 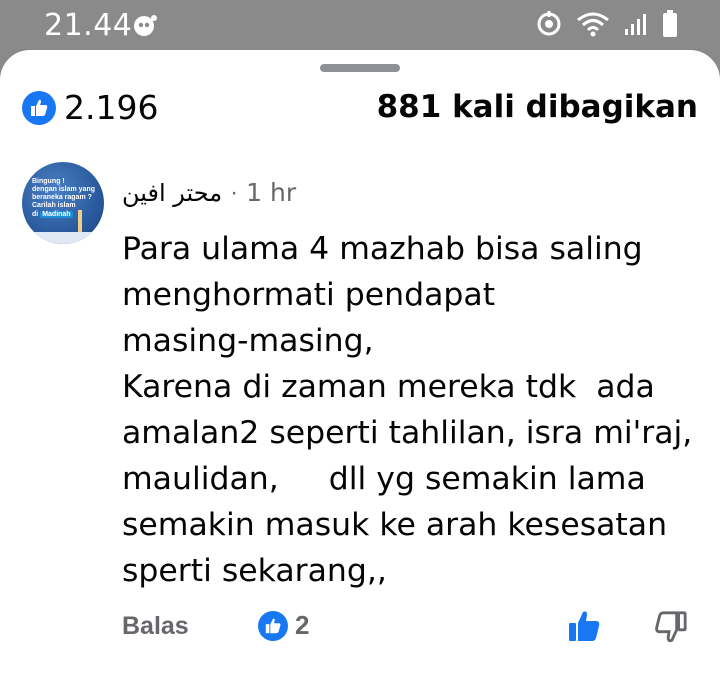 What do you see at coordinates (111, 107) in the screenshot?
I see `post-like-count: 2.196` at bounding box center [111, 107].